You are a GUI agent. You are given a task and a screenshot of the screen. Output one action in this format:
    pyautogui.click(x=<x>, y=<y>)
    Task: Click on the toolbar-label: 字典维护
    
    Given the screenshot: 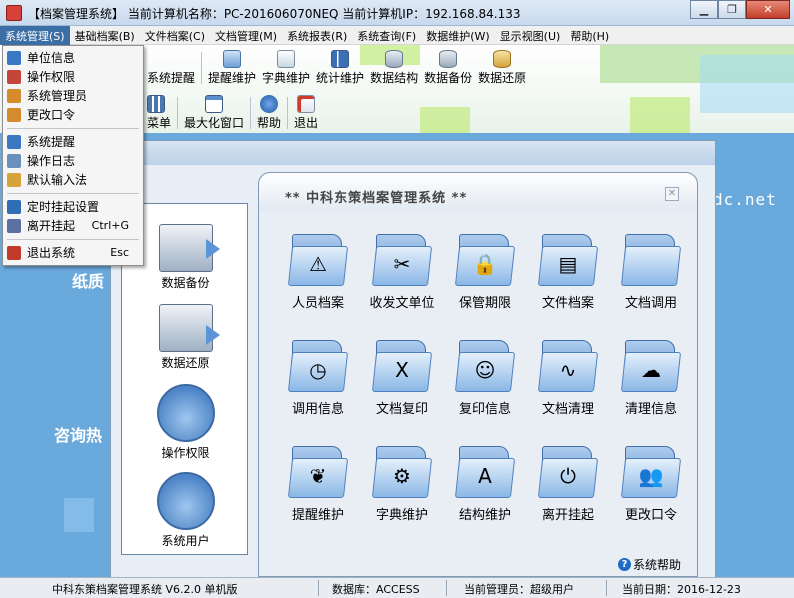 What is the action you would take?
    pyautogui.click(x=286, y=78)
    